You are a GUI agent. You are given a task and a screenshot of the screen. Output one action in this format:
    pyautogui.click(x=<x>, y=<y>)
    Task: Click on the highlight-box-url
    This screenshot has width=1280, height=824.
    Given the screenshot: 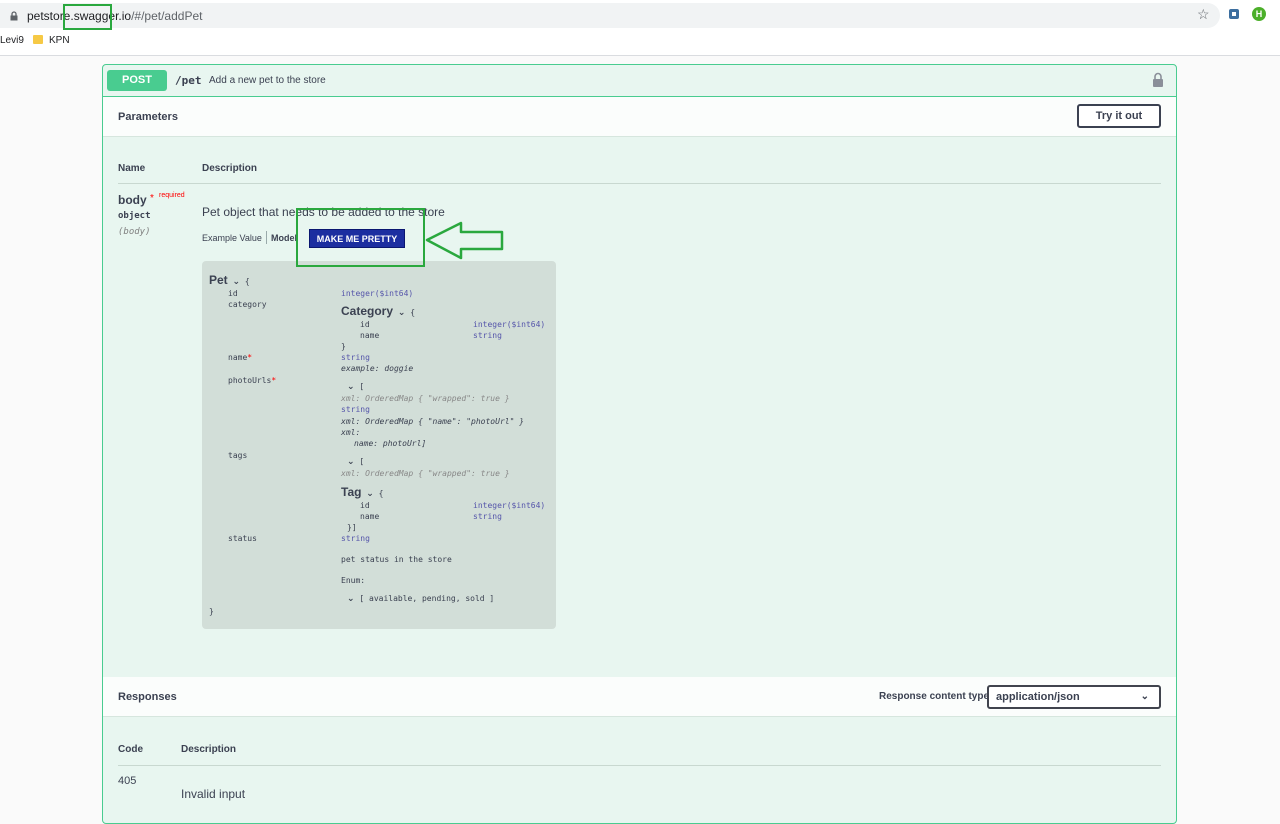 What is the action you would take?
    pyautogui.click(x=87, y=17)
    